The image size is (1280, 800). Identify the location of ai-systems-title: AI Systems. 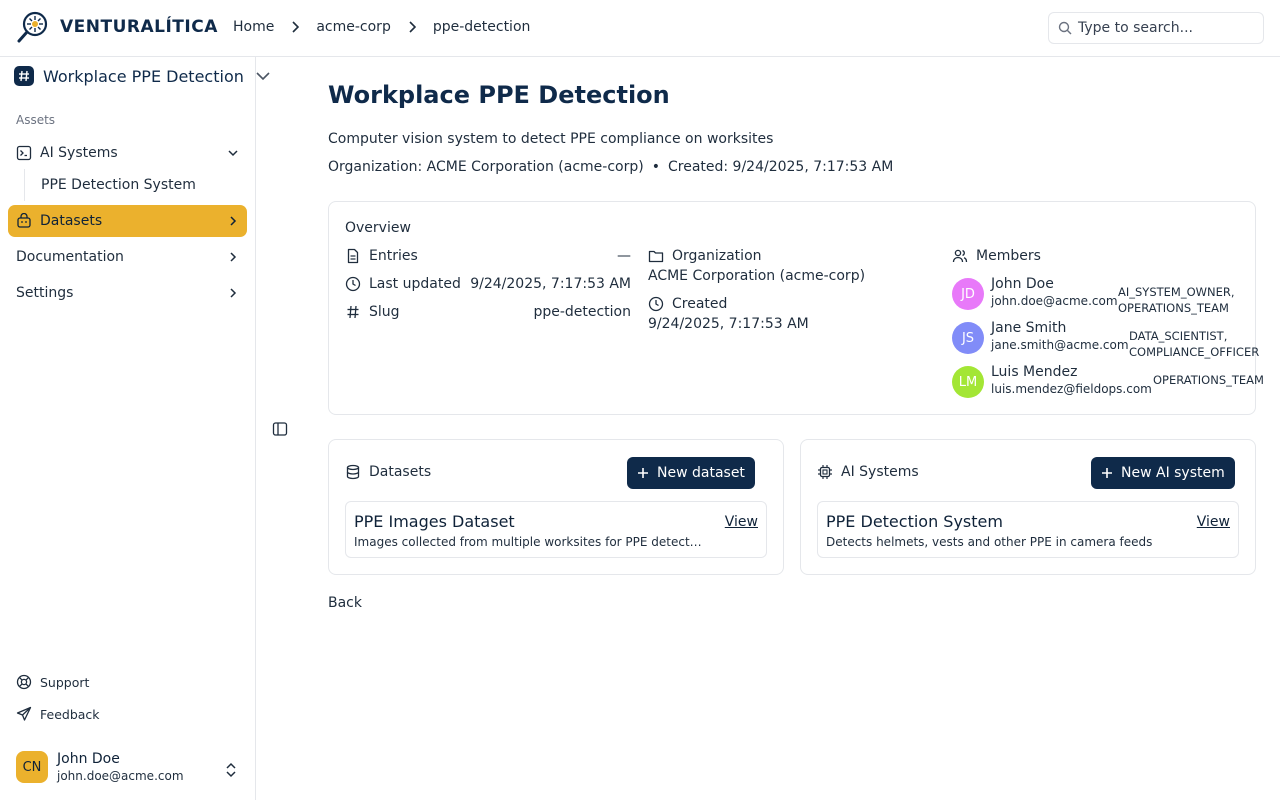
(880, 472).